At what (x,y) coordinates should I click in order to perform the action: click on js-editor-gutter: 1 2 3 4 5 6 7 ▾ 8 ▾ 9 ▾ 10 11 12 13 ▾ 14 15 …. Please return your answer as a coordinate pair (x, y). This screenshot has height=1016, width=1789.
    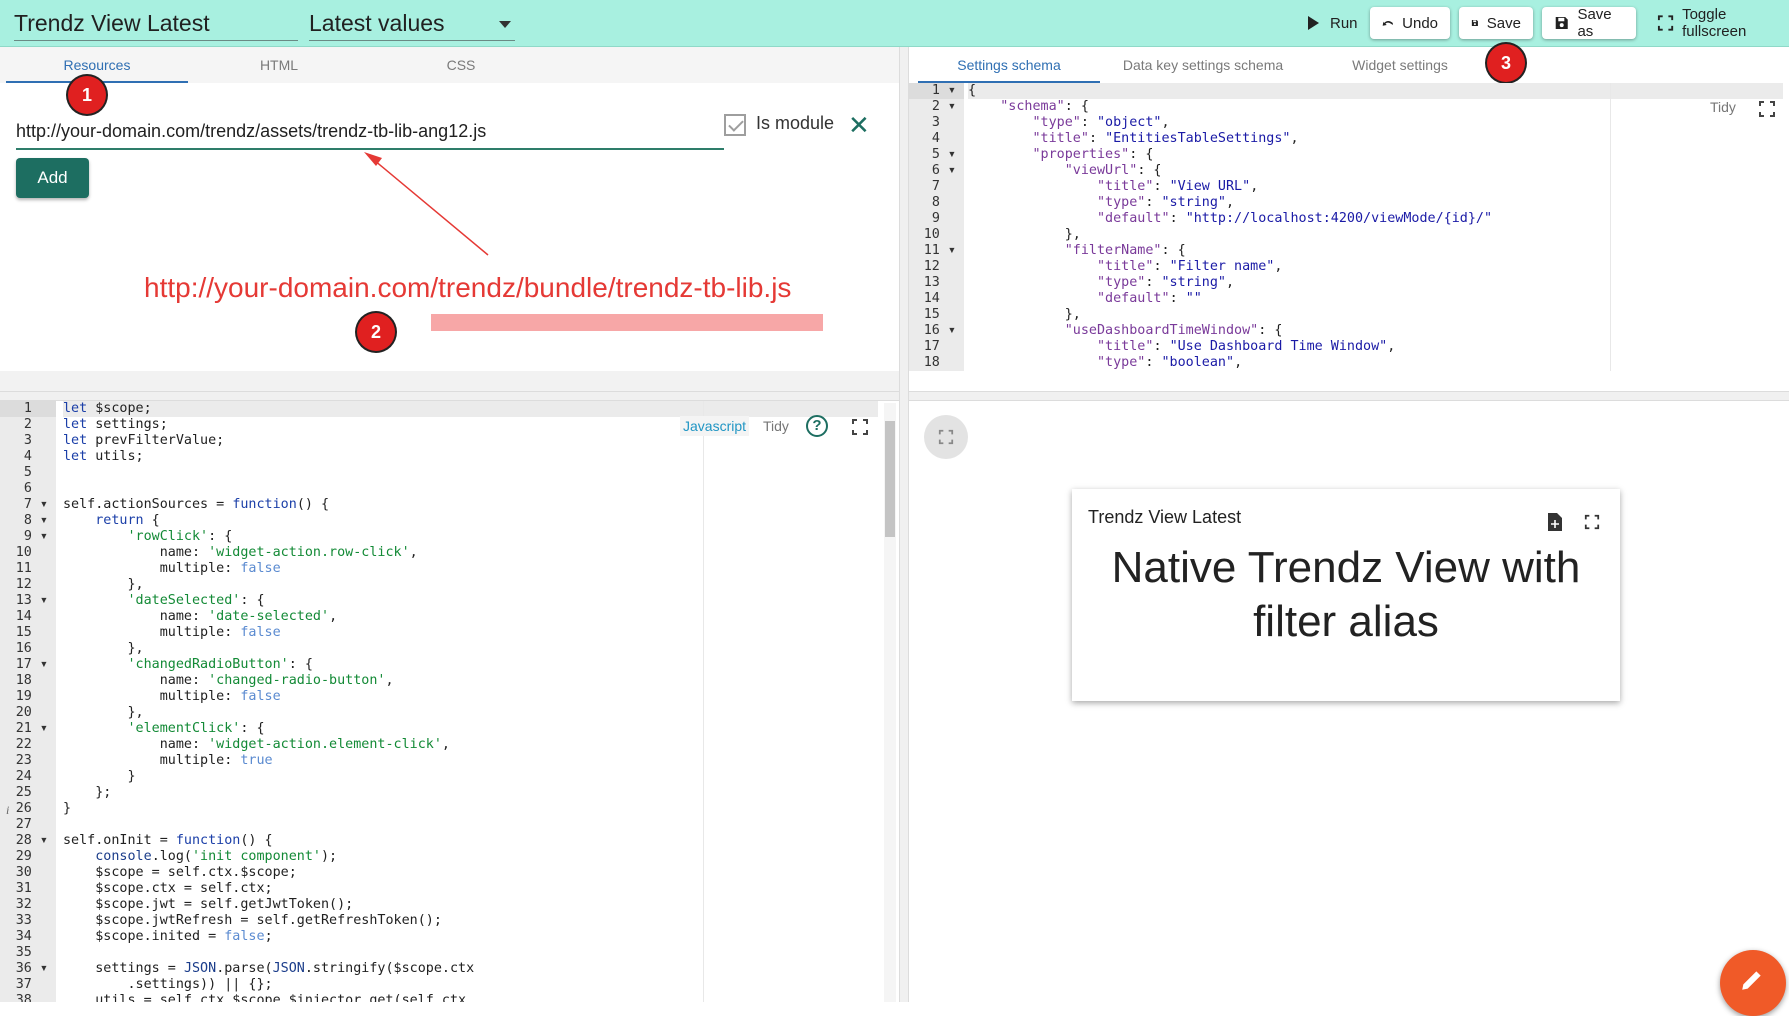
    Looking at the image, I should click on (28, 701).